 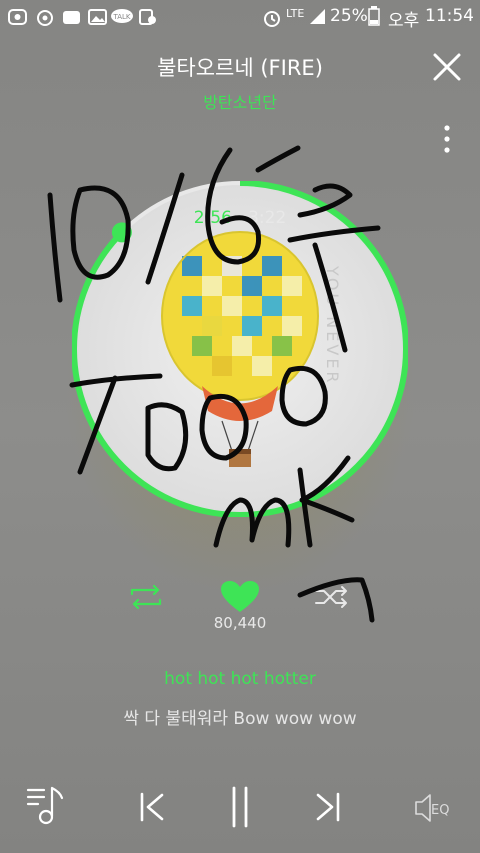 I want to click on equalizer-icon: EQ, so click(x=436, y=808).